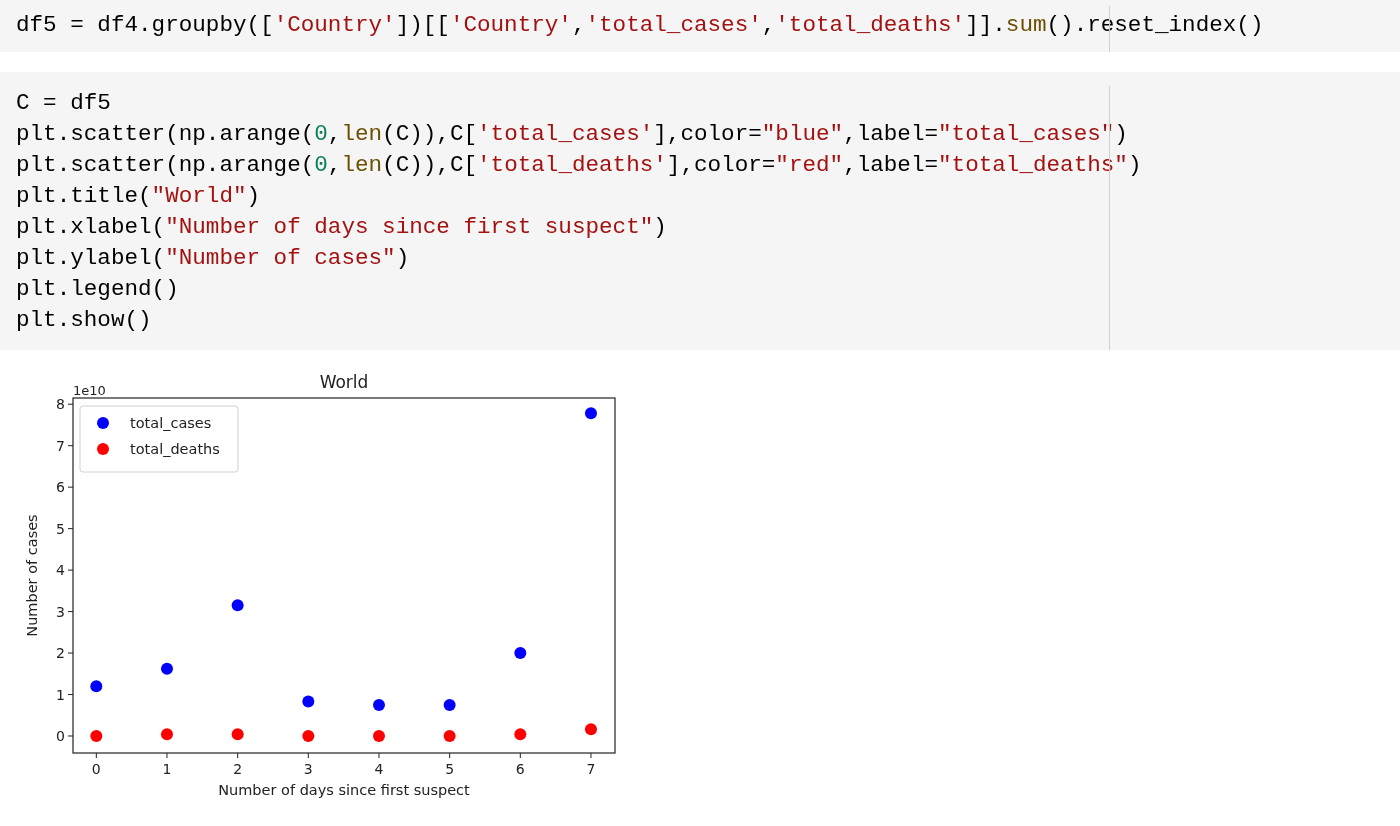 The width and height of the screenshot is (1400, 826). Describe the element at coordinates (308, 769) in the screenshot. I see `x-tick-label: 3` at that location.